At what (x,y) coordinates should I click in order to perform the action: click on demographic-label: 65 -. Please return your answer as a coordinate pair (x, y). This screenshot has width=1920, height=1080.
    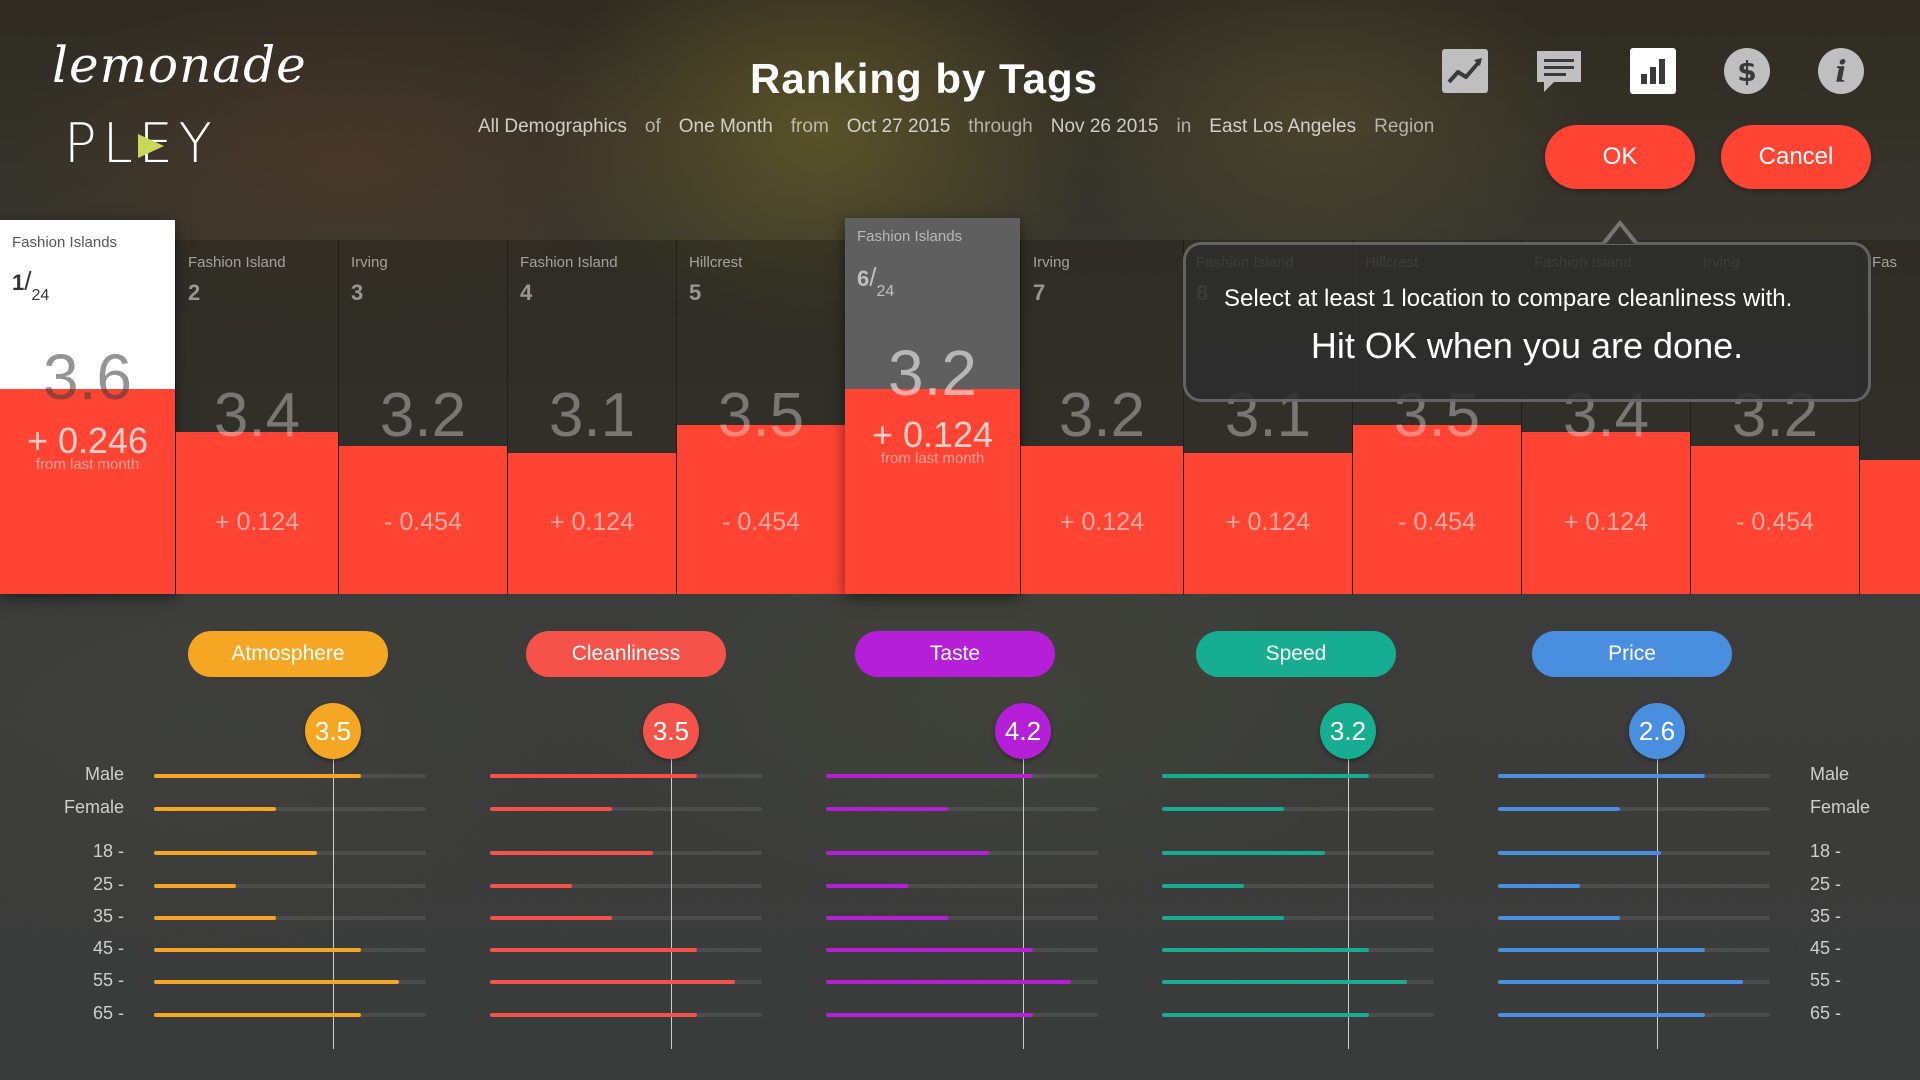
    Looking at the image, I should click on (108, 1013).